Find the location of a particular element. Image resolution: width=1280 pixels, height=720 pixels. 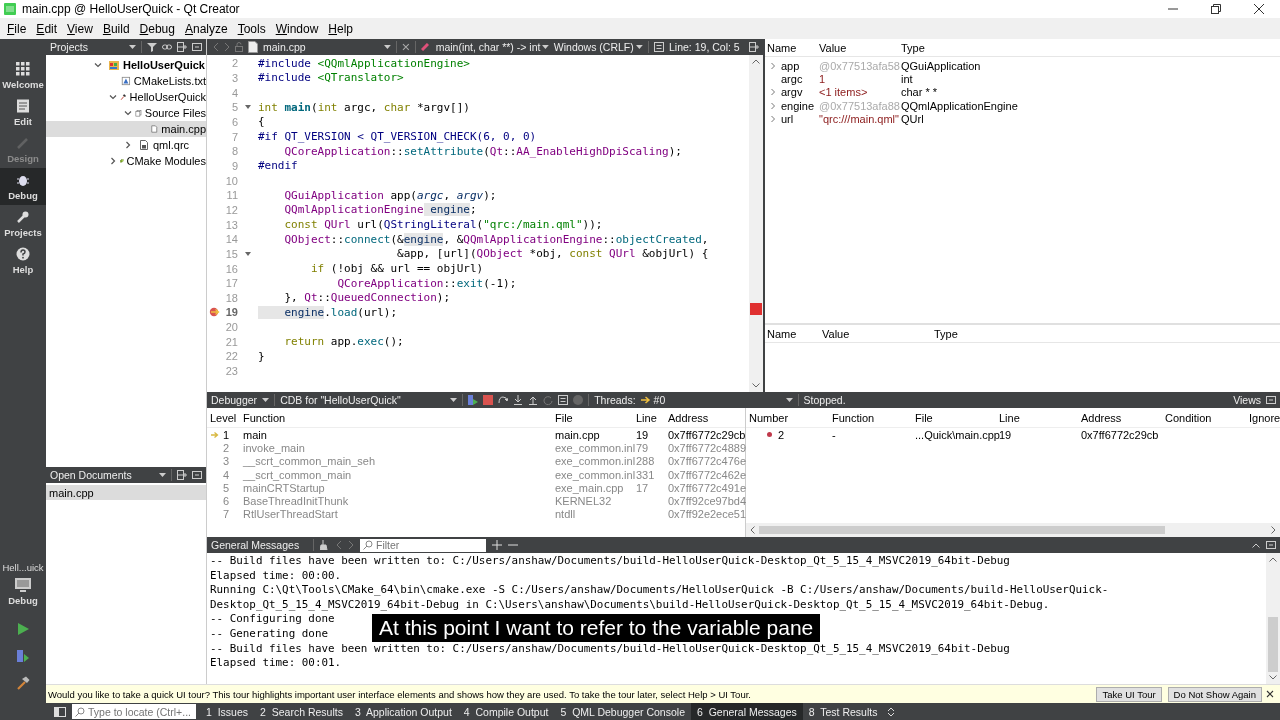

up-down-icon is located at coordinates (891, 711).